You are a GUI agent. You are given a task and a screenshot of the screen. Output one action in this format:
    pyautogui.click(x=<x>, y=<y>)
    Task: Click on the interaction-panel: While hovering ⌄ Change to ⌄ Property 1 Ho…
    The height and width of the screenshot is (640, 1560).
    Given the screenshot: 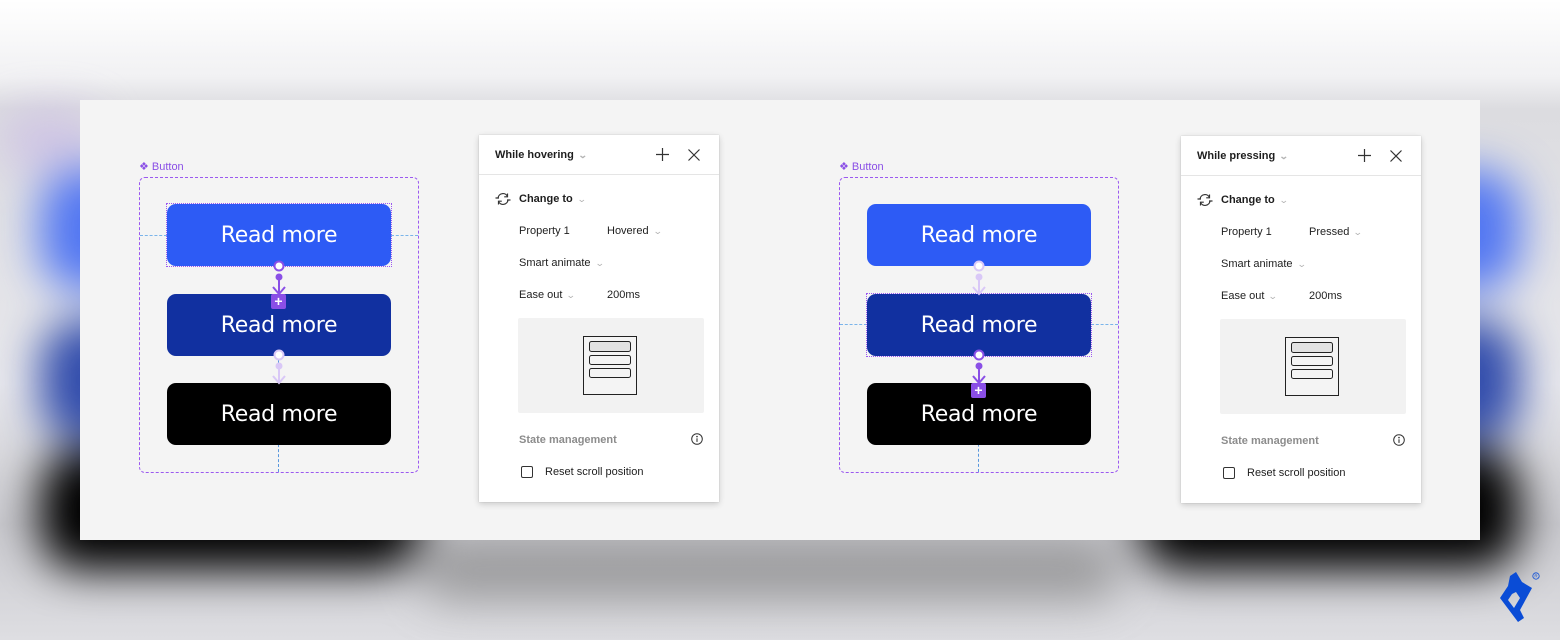 What is the action you would take?
    pyautogui.click(x=599, y=318)
    